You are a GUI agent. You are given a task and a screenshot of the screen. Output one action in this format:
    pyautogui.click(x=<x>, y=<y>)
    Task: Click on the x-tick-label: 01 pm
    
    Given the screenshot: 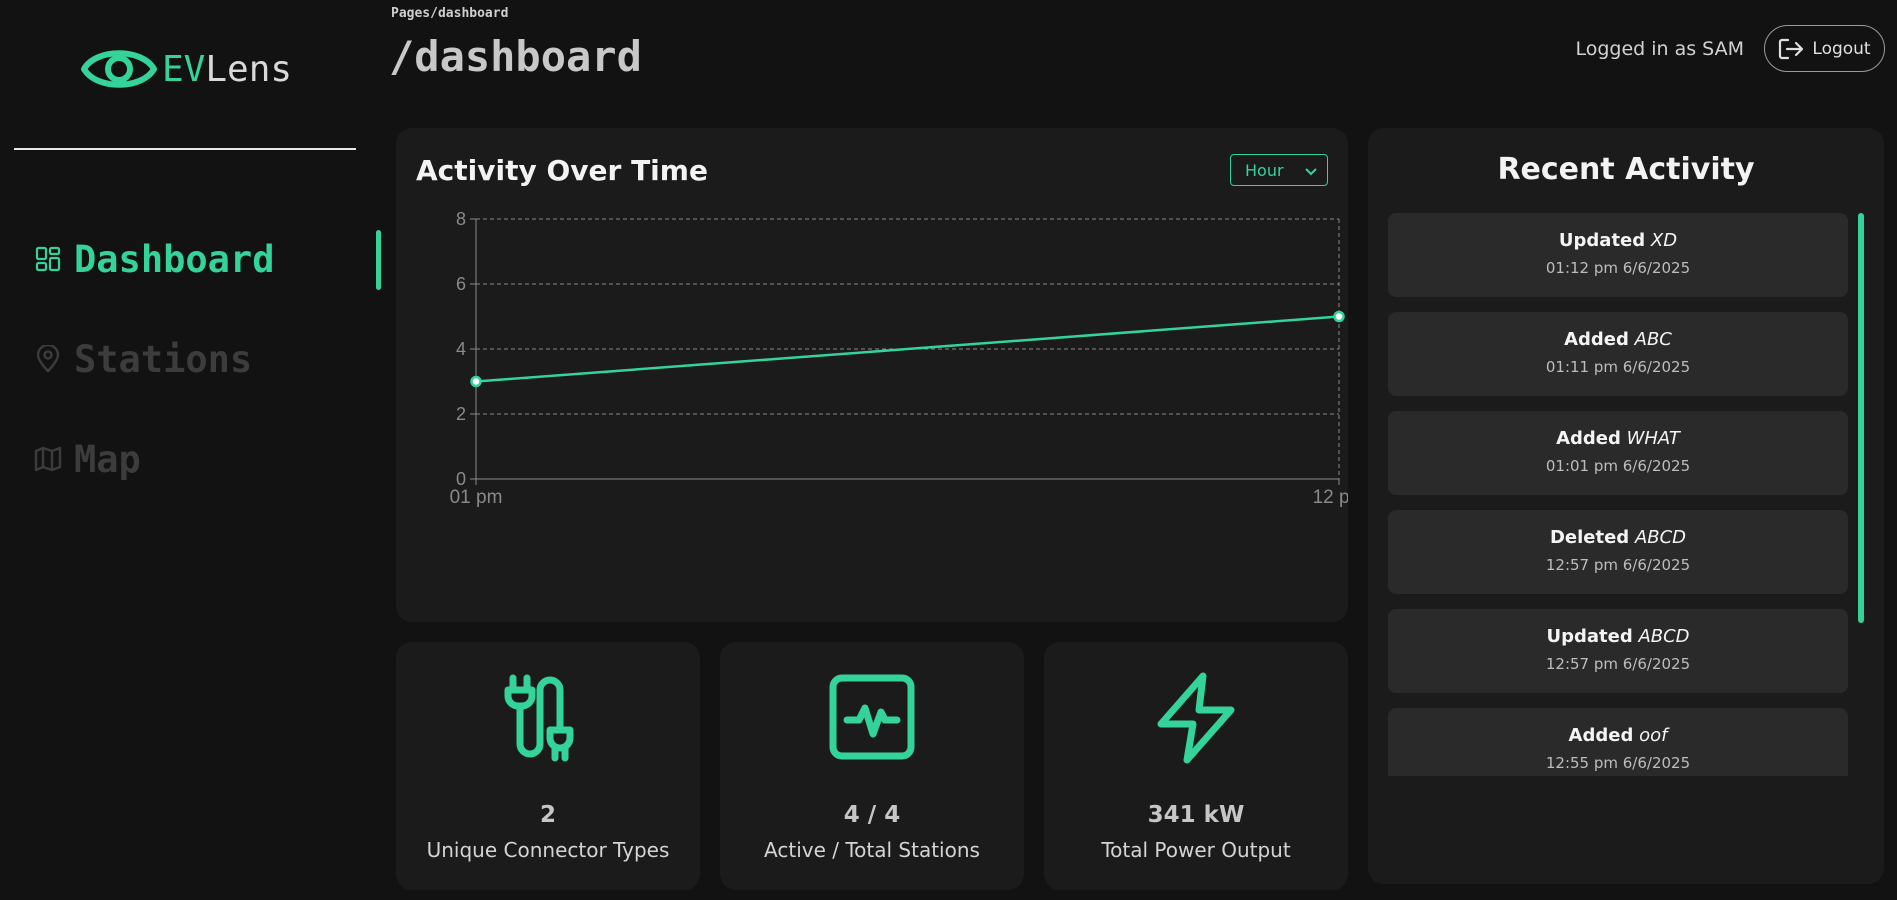 What is the action you would take?
    pyautogui.click(x=476, y=497)
    